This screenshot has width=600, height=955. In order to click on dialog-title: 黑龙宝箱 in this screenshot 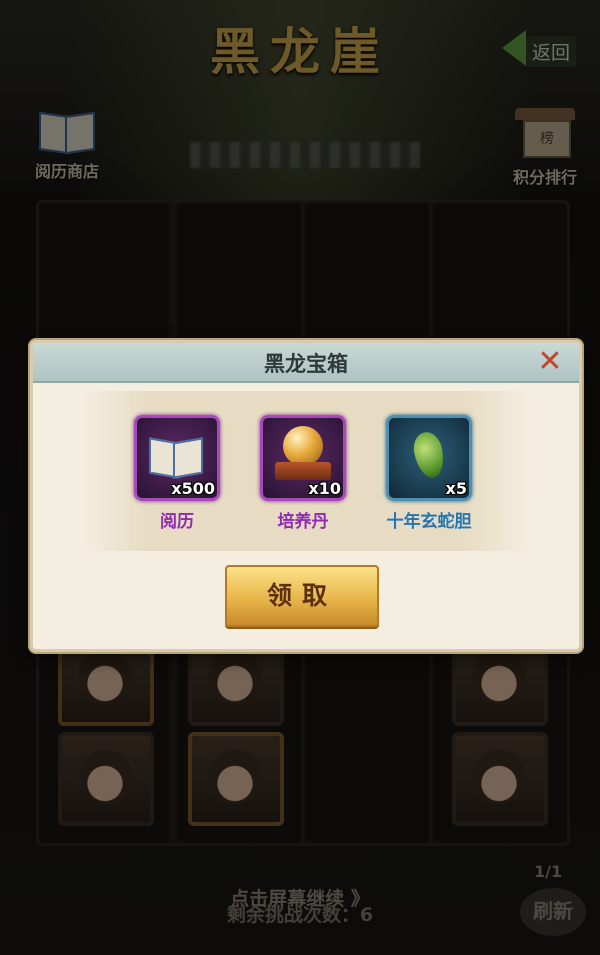, I will do `click(306, 364)`.